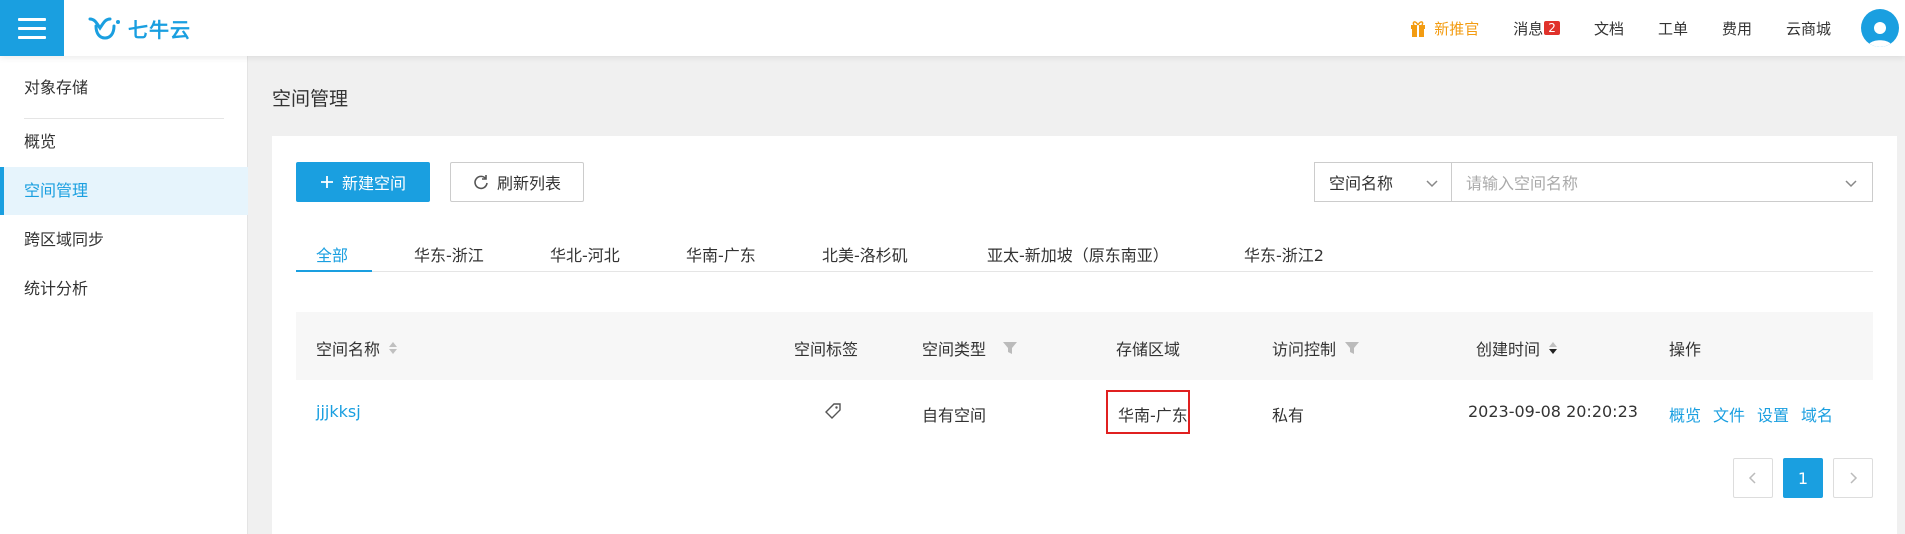 The width and height of the screenshot is (1905, 534). Describe the element at coordinates (1553, 411) in the screenshot. I see `bucket-created-time: 2023-09-08 20:20:23` at that location.